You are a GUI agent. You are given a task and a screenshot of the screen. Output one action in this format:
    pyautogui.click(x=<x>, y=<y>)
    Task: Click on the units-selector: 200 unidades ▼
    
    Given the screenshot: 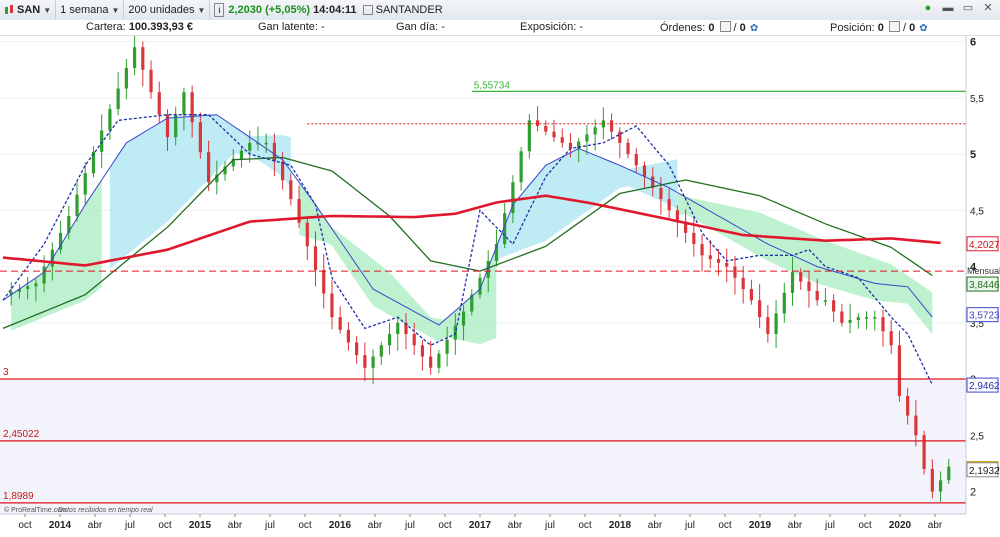 What is the action you would take?
    pyautogui.click(x=167, y=10)
    